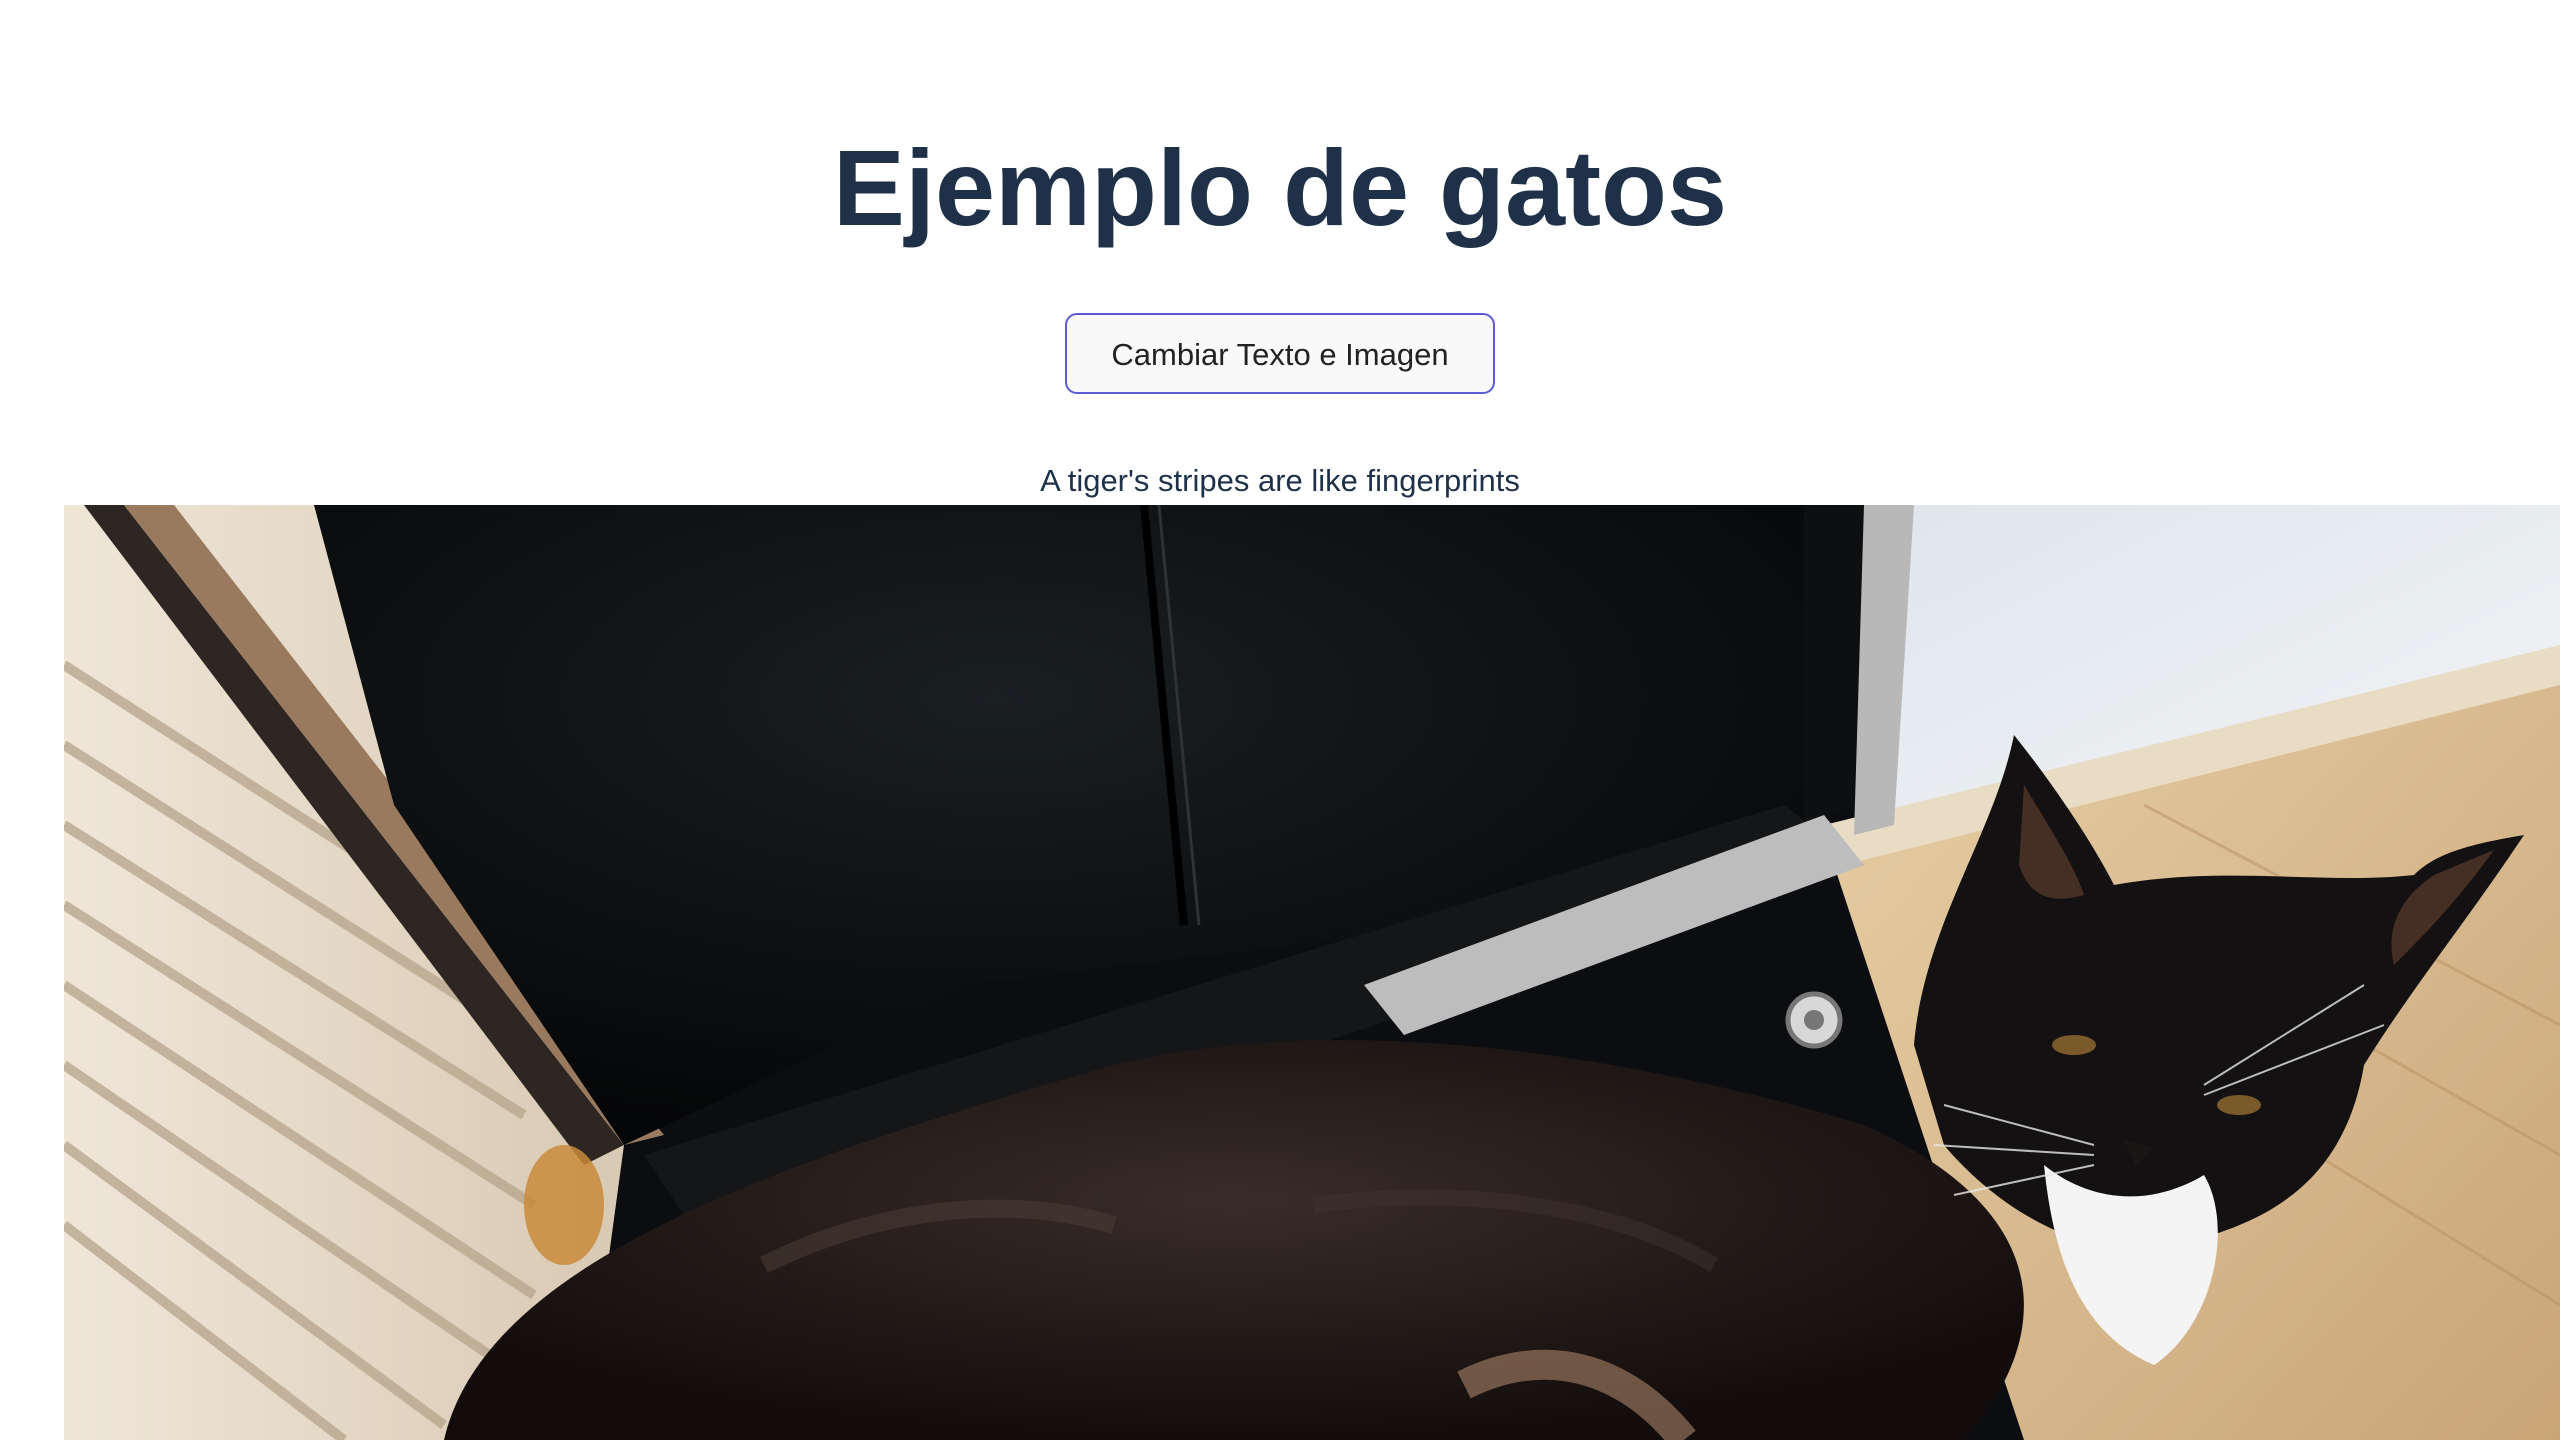 The image size is (2560, 1440). Describe the element at coordinates (1280, 187) in the screenshot. I see `page-title: Ejemplo de gatos` at that location.